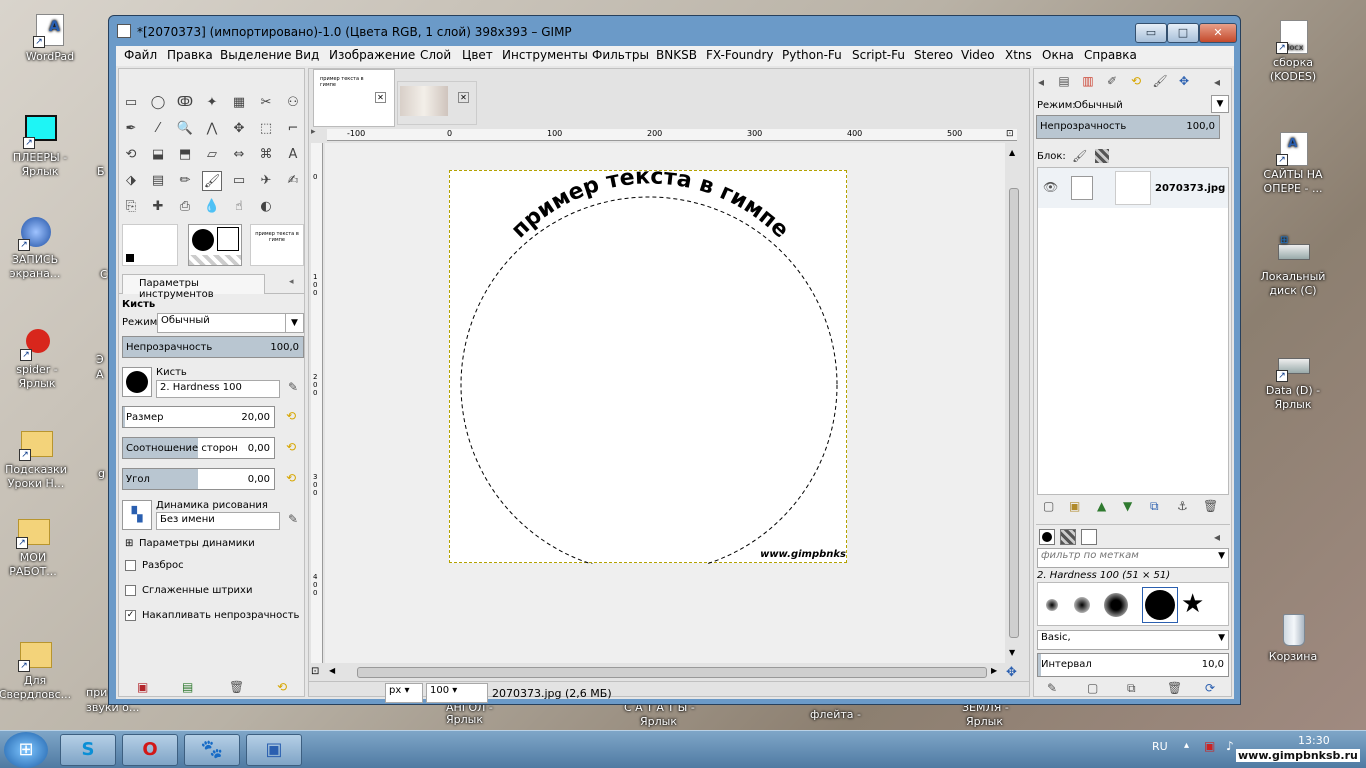 This screenshot has height=768, width=1366. What do you see at coordinates (150, 750) in the screenshot?
I see `opera-icon: O` at bounding box center [150, 750].